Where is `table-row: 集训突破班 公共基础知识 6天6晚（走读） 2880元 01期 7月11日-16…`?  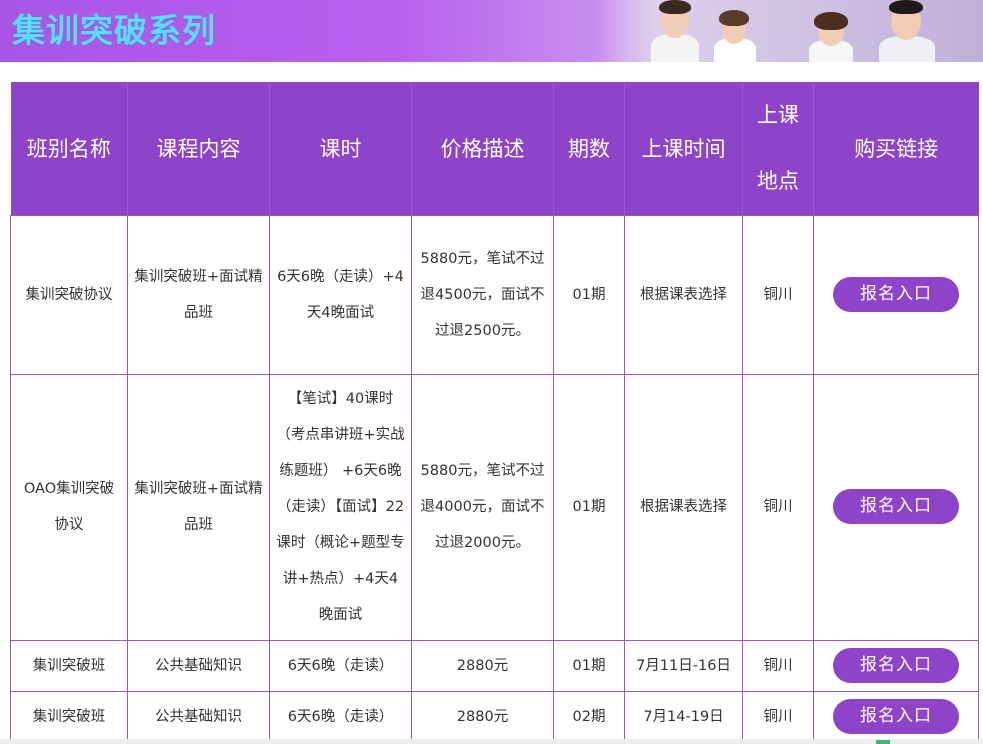
table-row: 集训突破班 公共基础知识 6天6晚（走读） 2880元 01期 7月11日-16… is located at coordinates (494, 665).